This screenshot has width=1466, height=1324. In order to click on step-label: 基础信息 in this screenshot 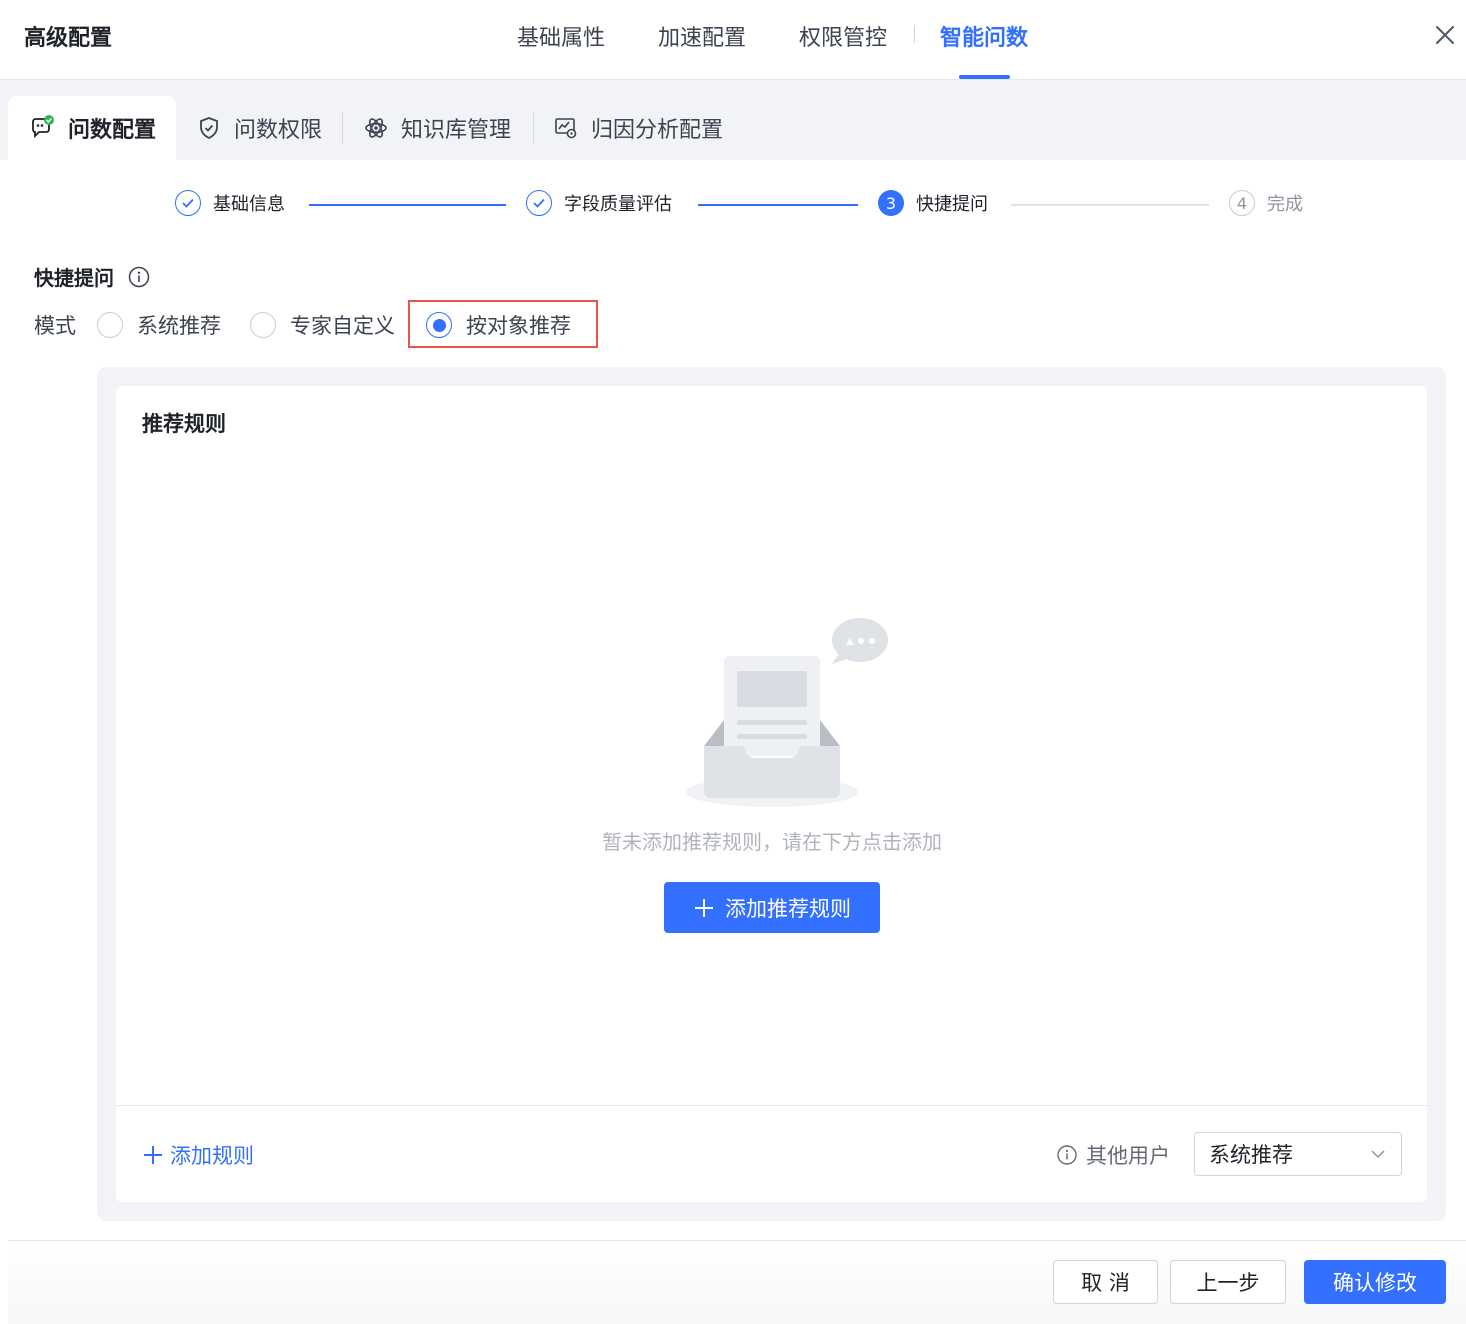, I will do `click(249, 204)`.